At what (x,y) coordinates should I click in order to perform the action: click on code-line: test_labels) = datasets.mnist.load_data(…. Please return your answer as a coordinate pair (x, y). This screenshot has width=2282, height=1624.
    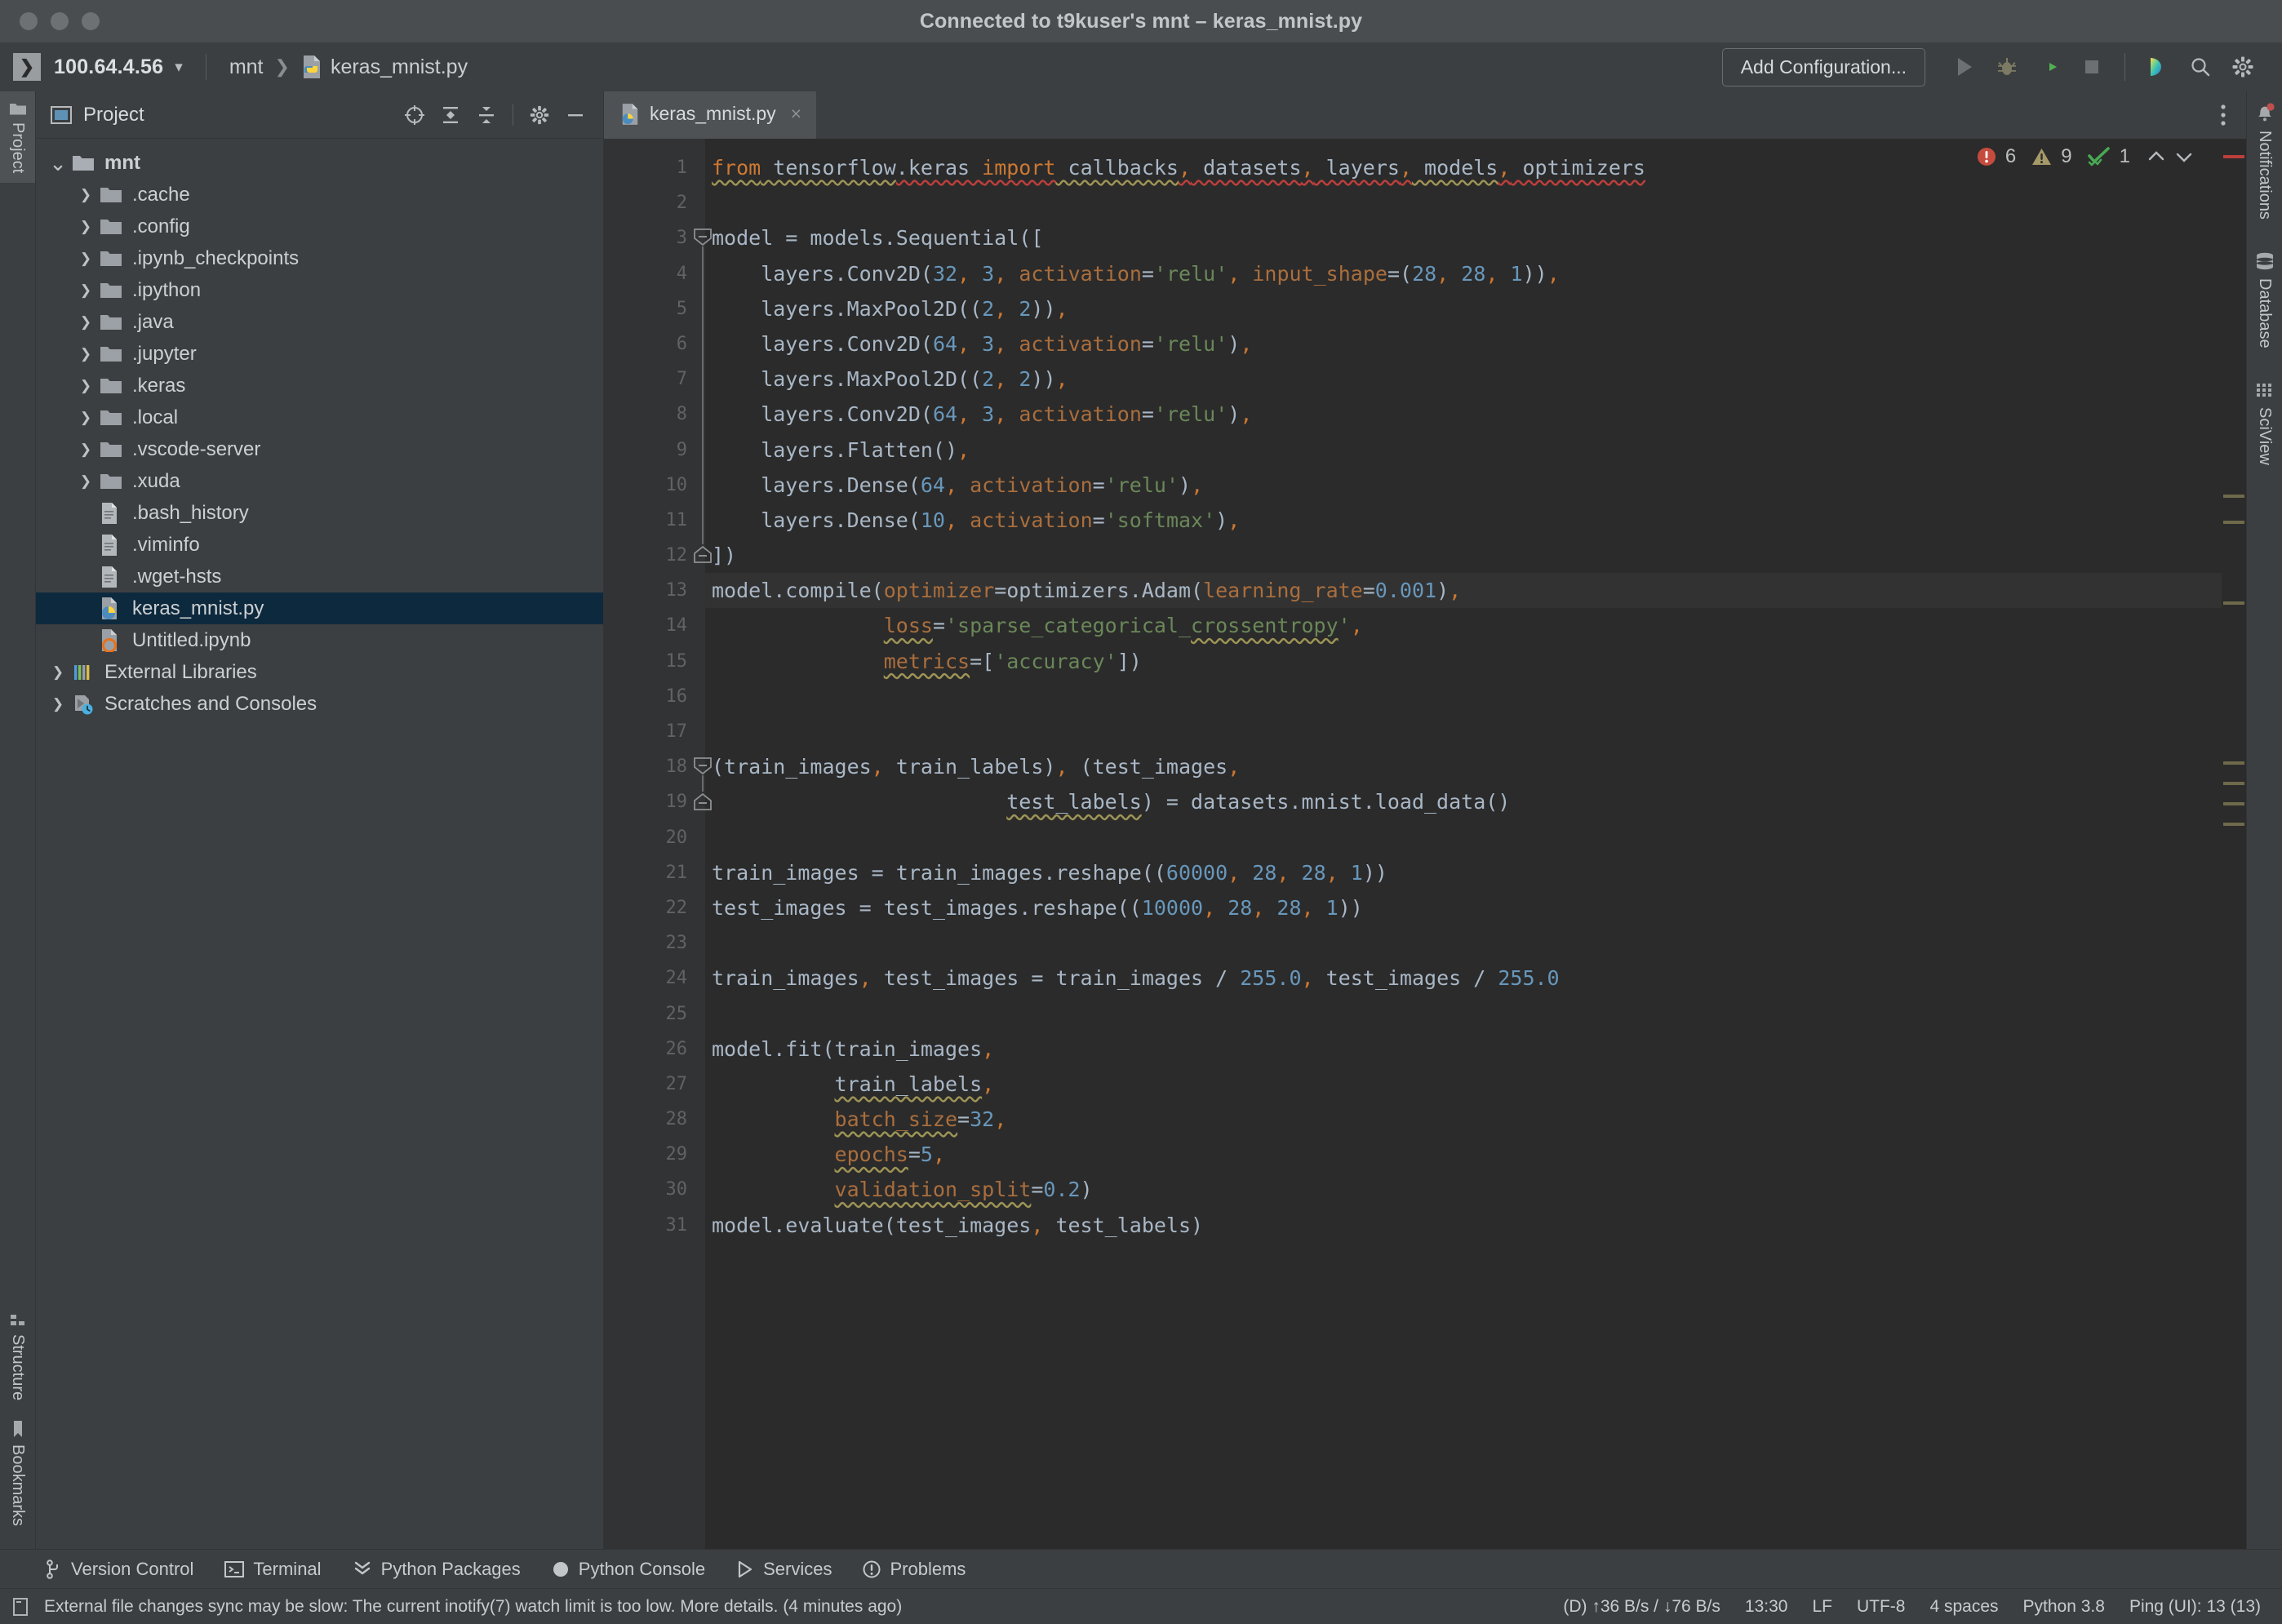
    Looking at the image, I should click on (1475, 801).